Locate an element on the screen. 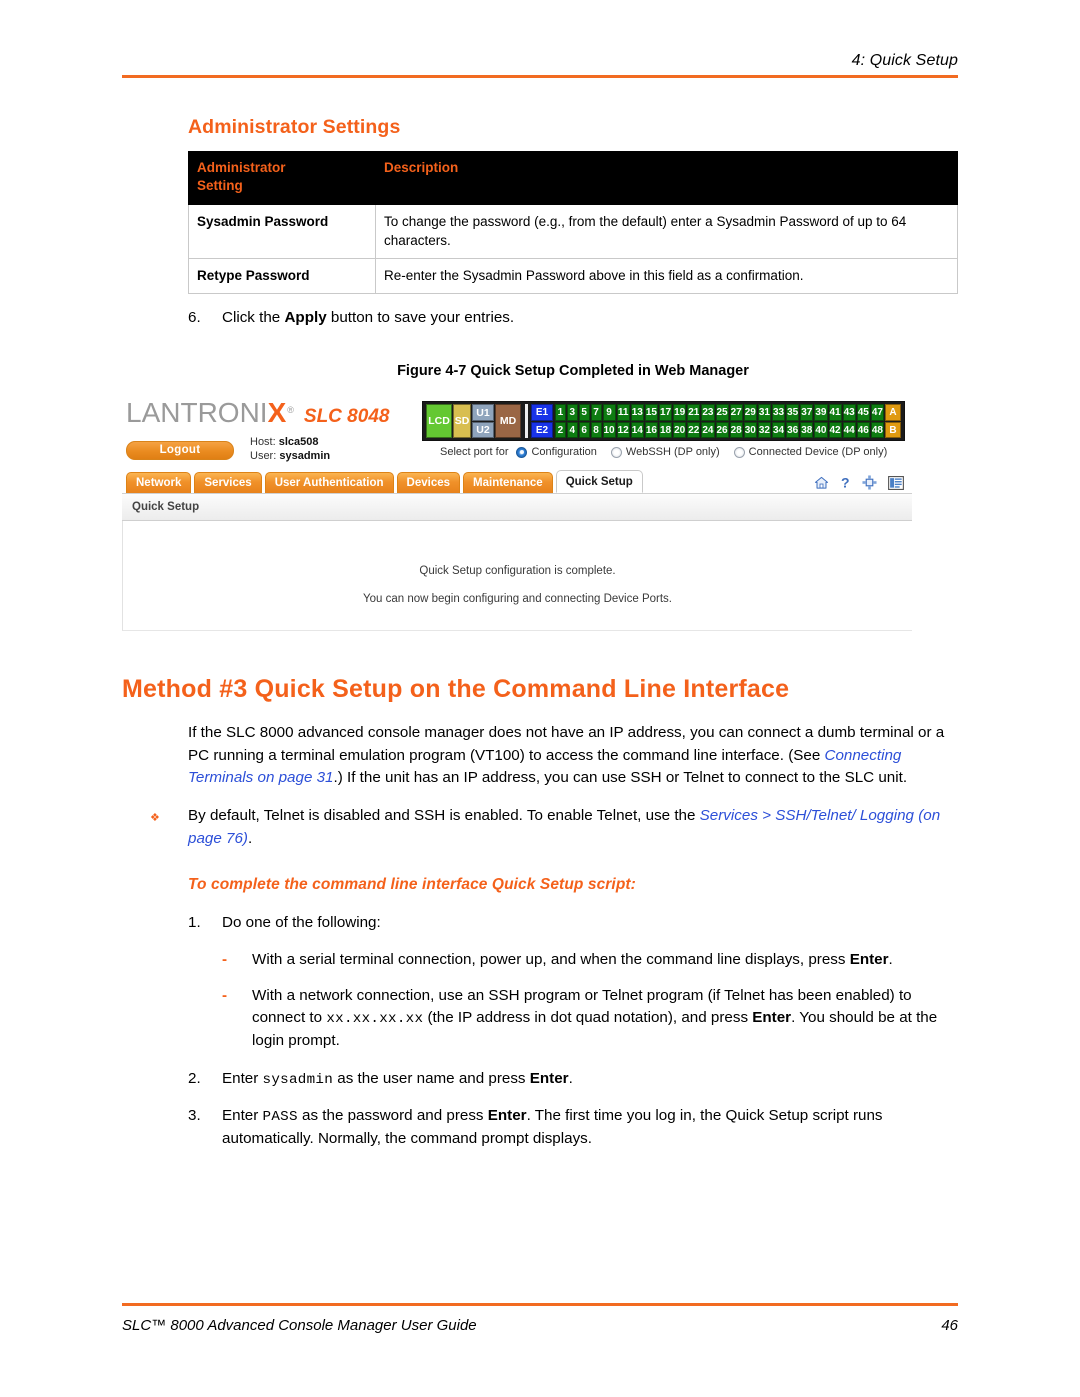 The image size is (1080, 1397). device-port-35: 35 is located at coordinates (793, 412).